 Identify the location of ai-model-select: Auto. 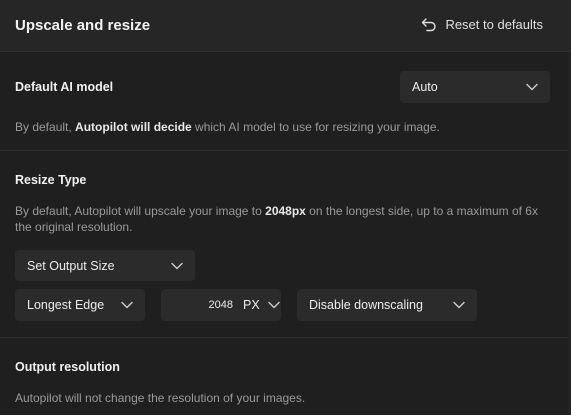
(475, 87).